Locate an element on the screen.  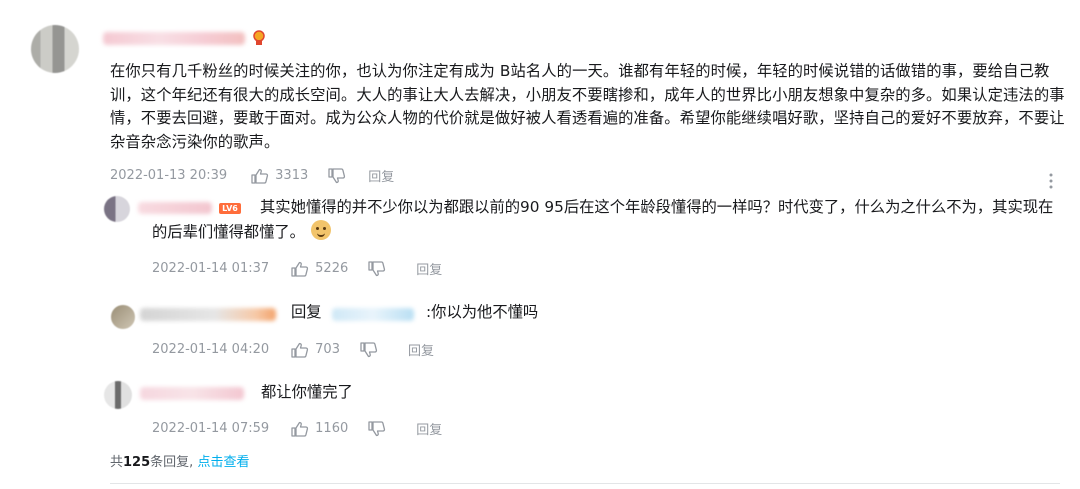
total-prefix: 共 is located at coordinates (117, 462).